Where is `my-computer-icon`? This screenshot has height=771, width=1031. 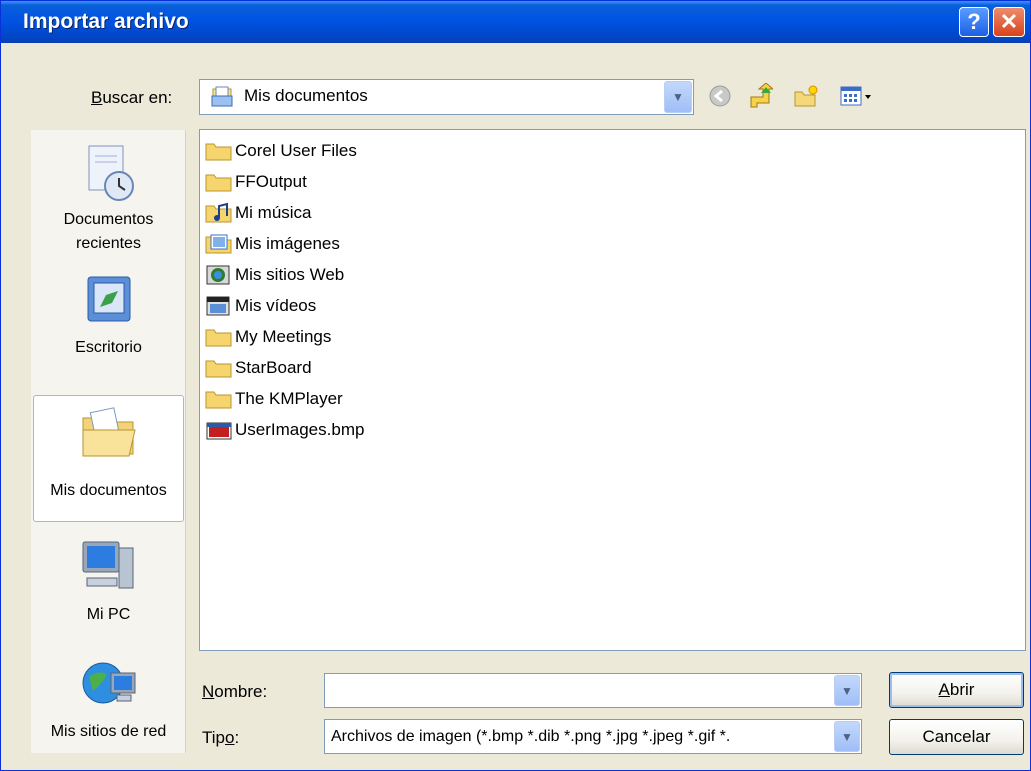 my-computer-icon is located at coordinates (107, 565).